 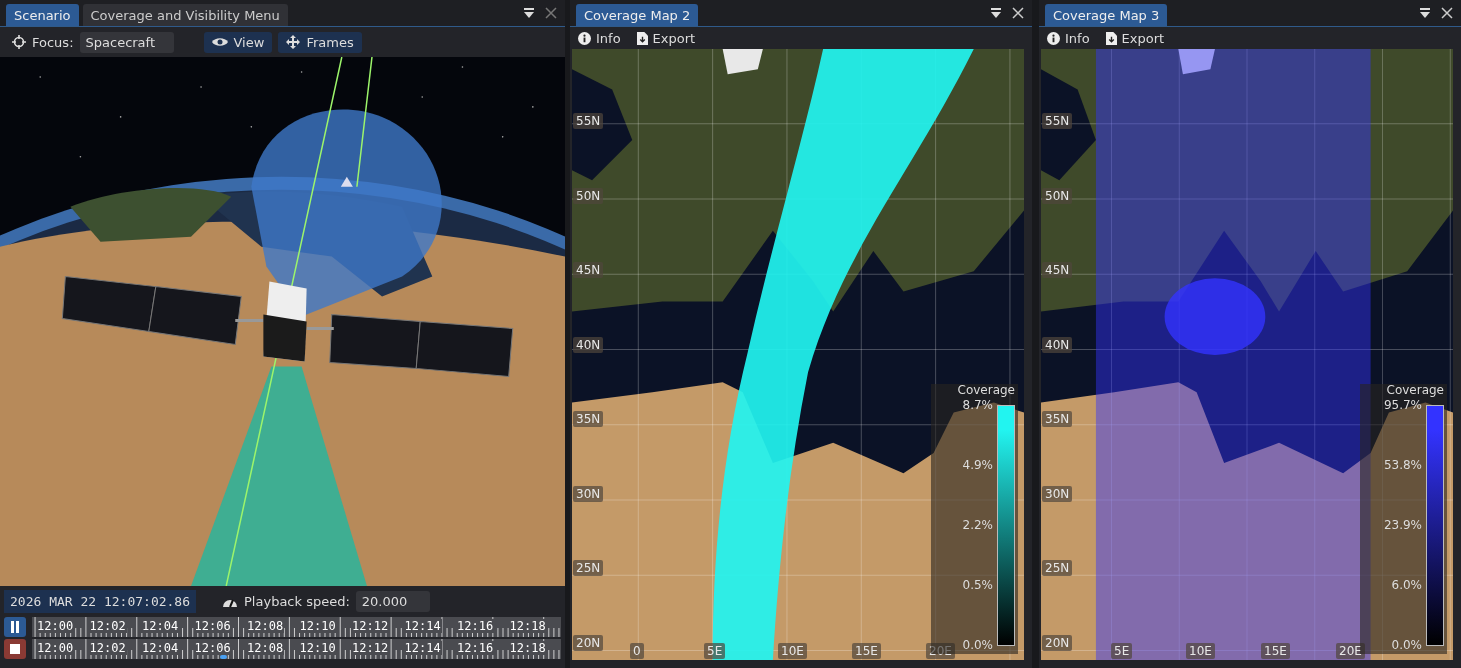 I want to click on legend-tick-label: 4.9%, so click(x=977, y=465).